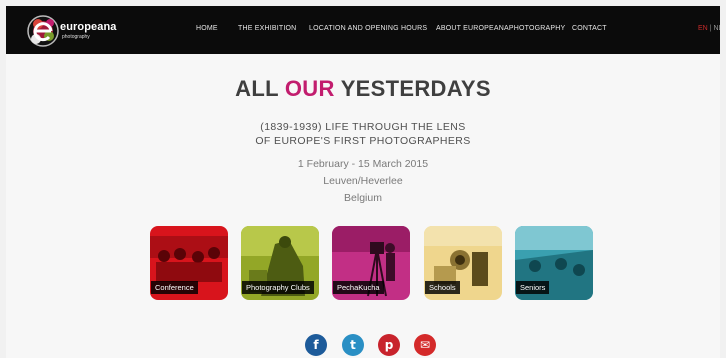 This screenshot has width=726, height=358. I want to click on facebook-icon: f, so click(316, 345).